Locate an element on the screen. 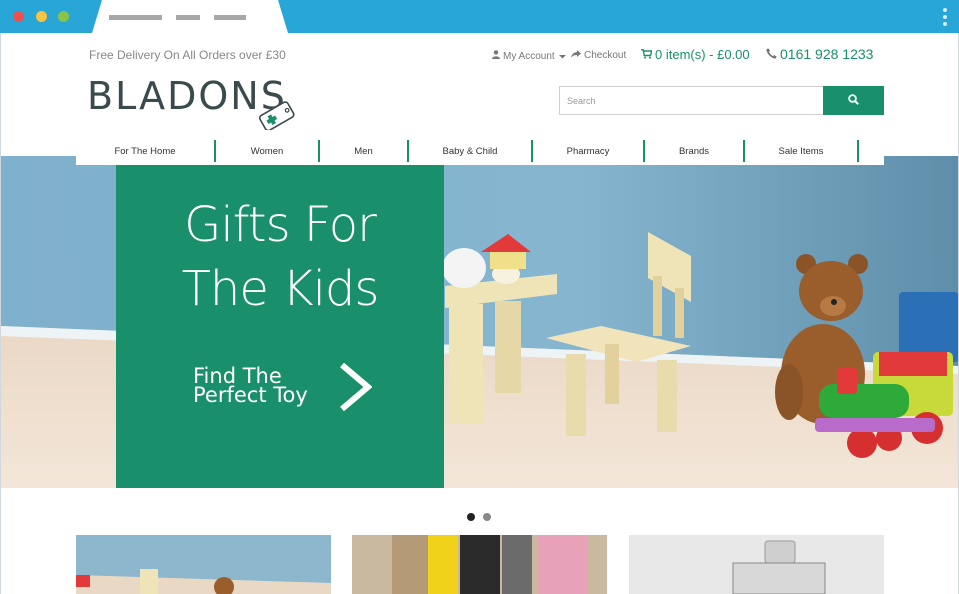 Image resolution: width=959 pixels, height=594 pixels. feature-tile-toys is located at coordinates (203, 564).